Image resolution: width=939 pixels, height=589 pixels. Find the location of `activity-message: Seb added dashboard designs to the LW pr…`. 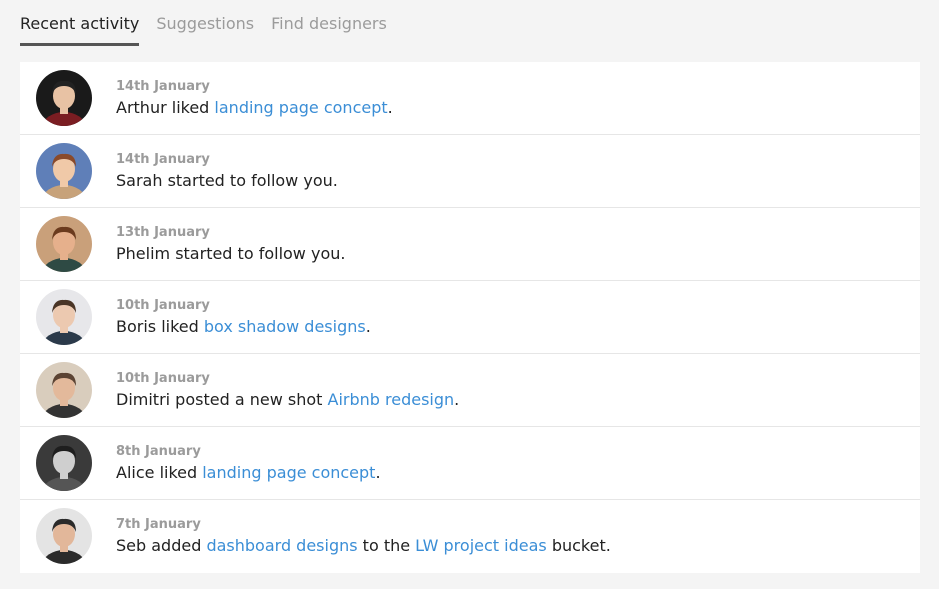

activity-message: Seb added dashboard designs to the LW pr… is located at coordinates (363, 546).